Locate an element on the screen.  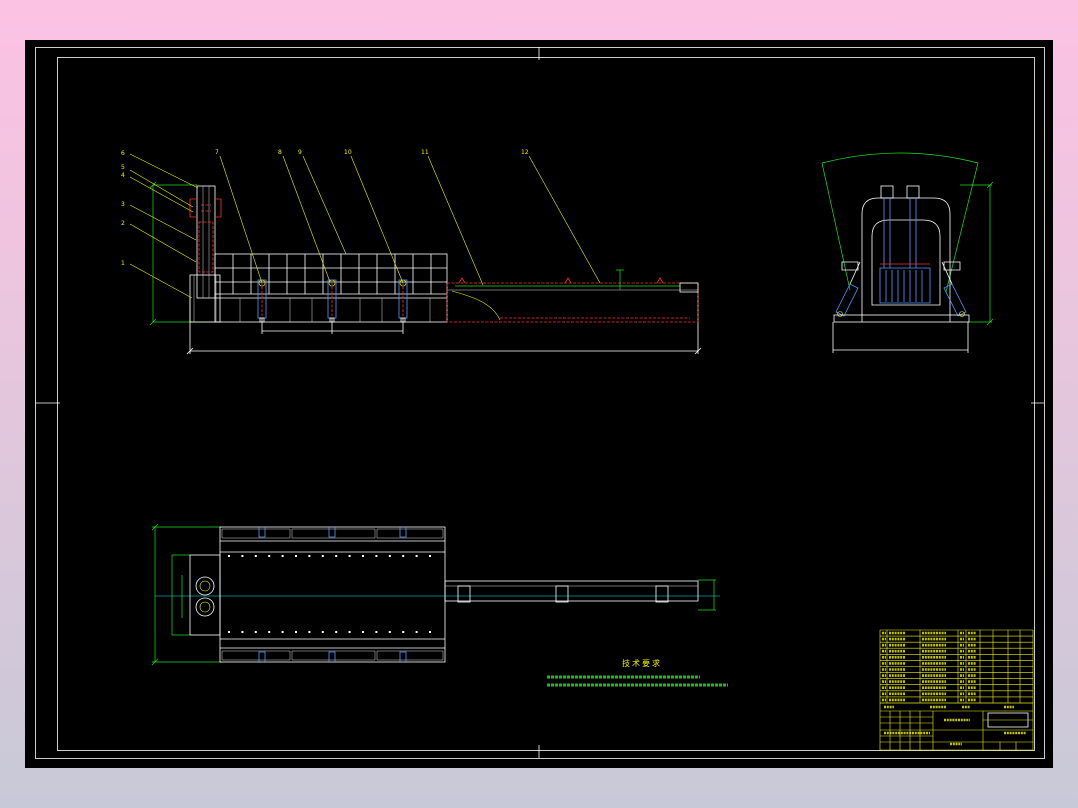
callout-label-2: 2 is located at coordinates (123, 223).